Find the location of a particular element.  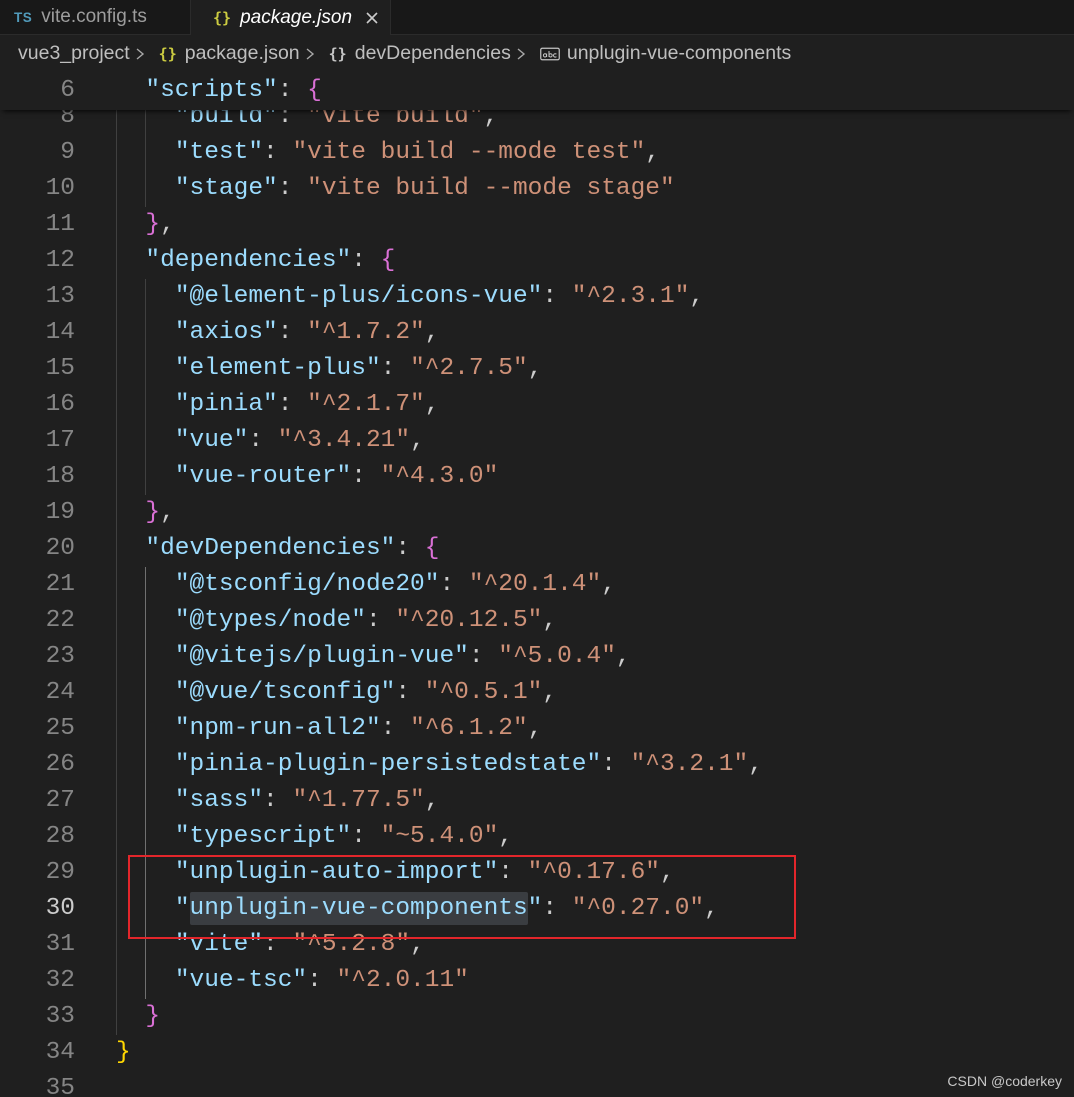

code-line: 32 "vue-tsc": "^2.0.11" is located at coordinates (537, 981).